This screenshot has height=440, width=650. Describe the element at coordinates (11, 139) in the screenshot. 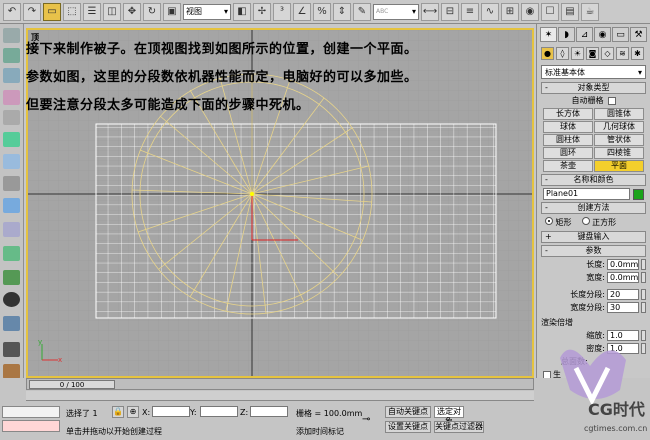

I see `lights-icon` at that location.